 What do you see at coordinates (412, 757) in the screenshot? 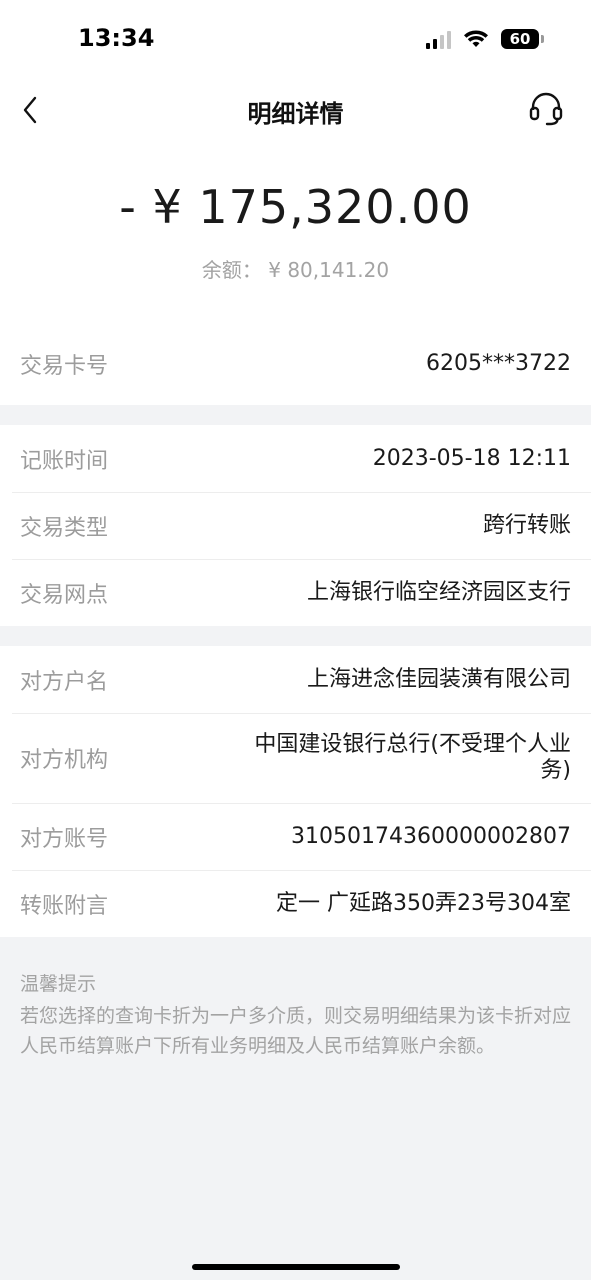
I see `counterparty-institution-value: 中国建设银行总行(不受理个人业务)` at bounding box center [412, 757].